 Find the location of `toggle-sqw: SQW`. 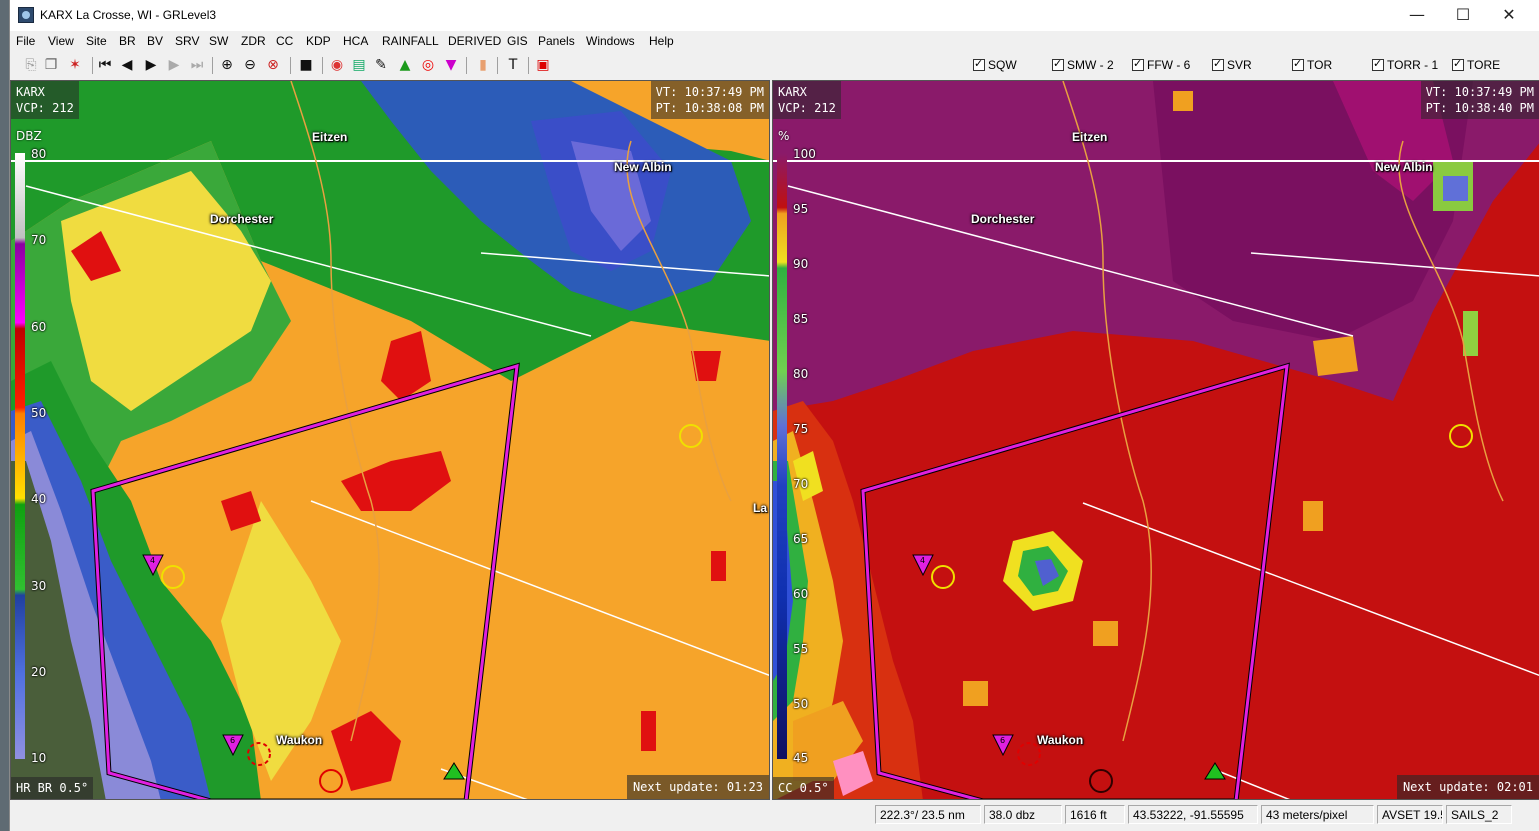

toggle-sqw: SQW is located at coordinates (995, 65).